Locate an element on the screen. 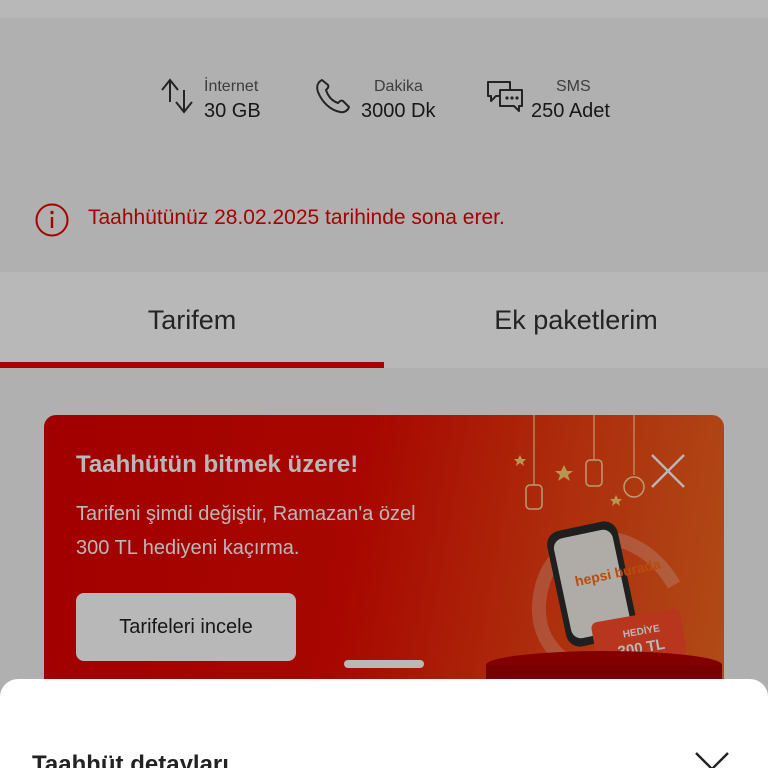  bottom-sheet: Taahhüt detayları is located at coordinates (384, 723).